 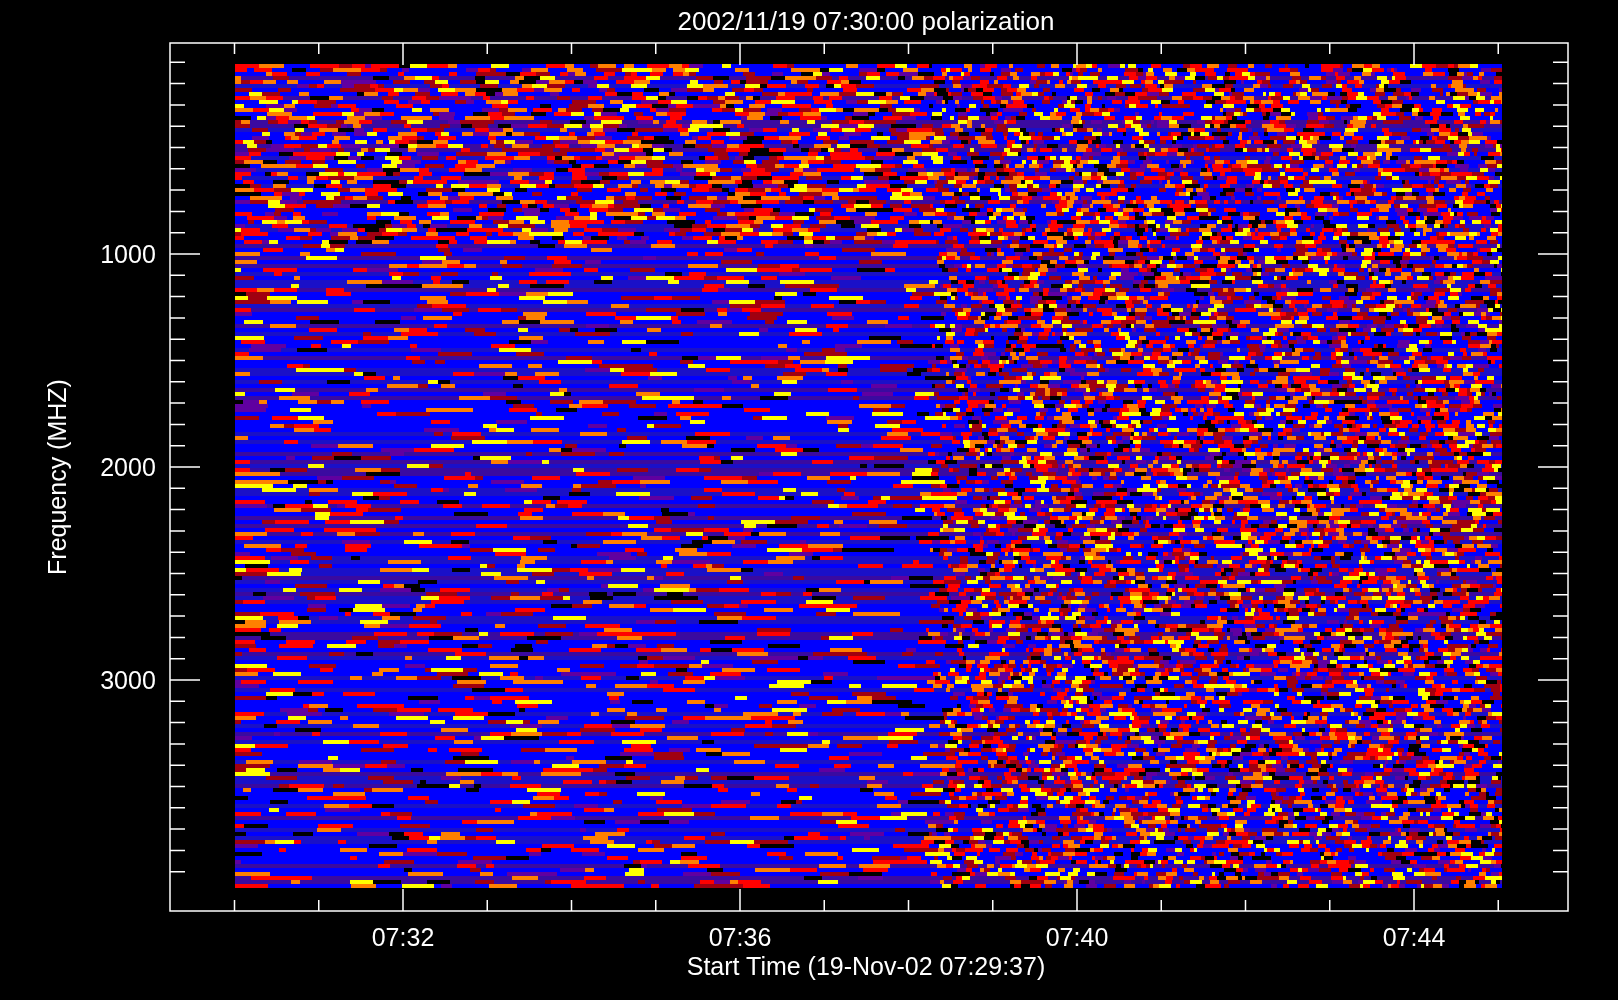 What do you see at coordinates (1077, 937) in the screenshot?
I see `x-tick-label: 07:40` at bounding box center [1077, 937].